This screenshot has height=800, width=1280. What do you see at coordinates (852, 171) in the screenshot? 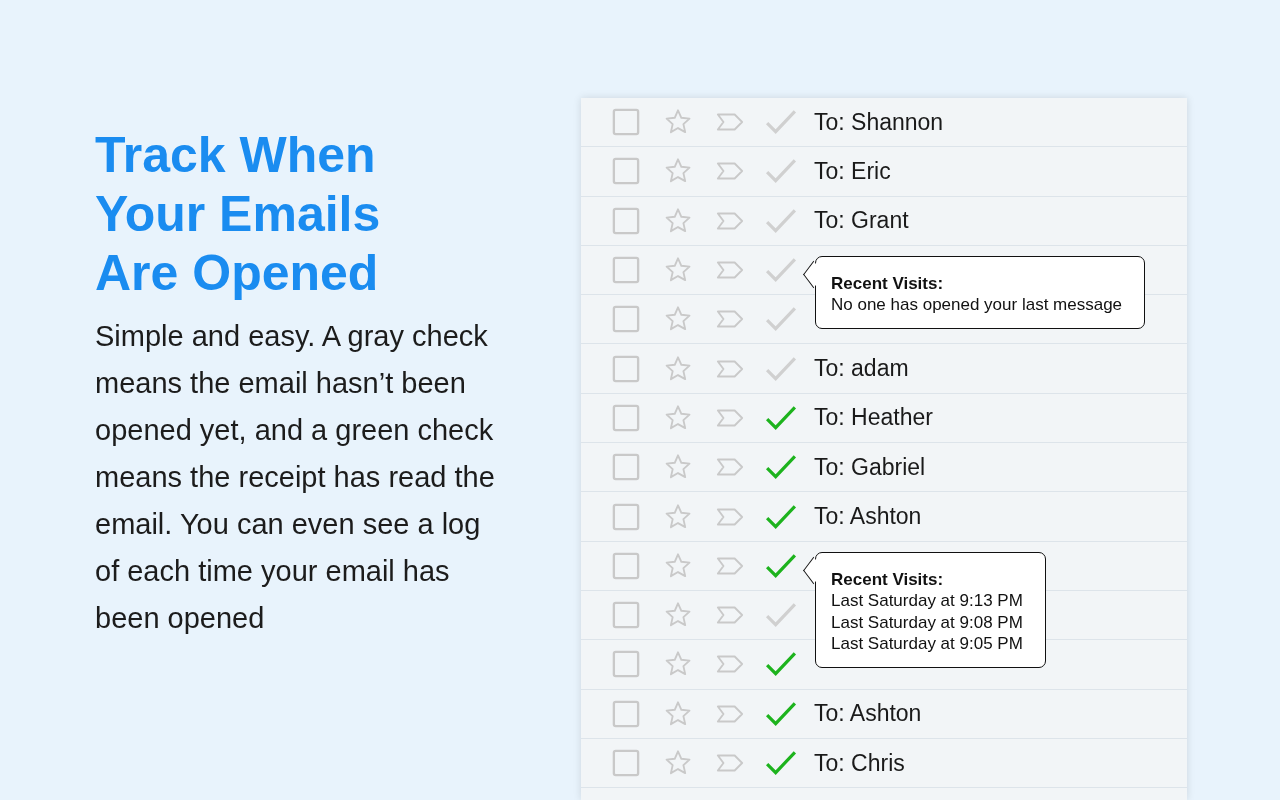
I see `recipient-name: To: Eric` at bounding box center [852, 171].